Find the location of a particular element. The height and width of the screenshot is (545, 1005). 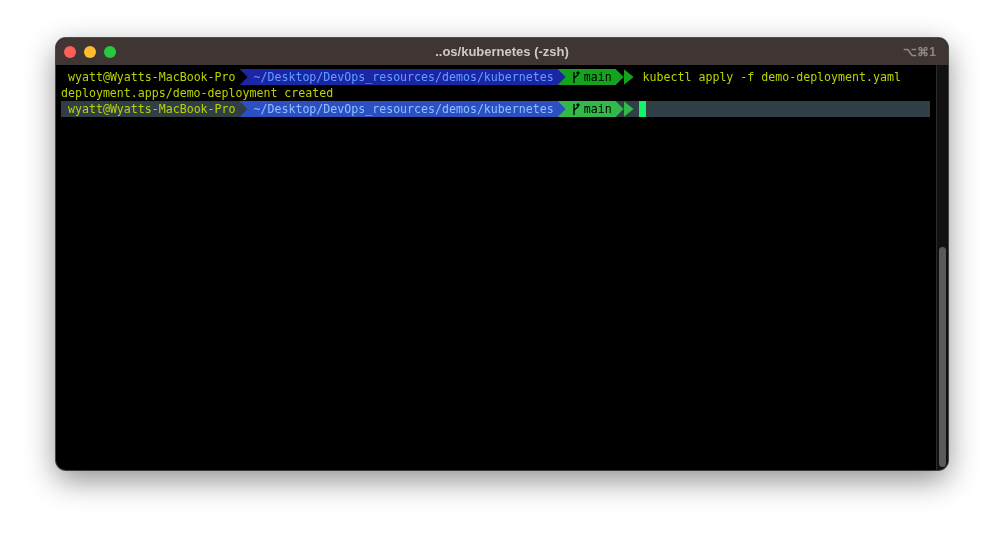

scrollbar-thumb is located at coordinates (942, 357).